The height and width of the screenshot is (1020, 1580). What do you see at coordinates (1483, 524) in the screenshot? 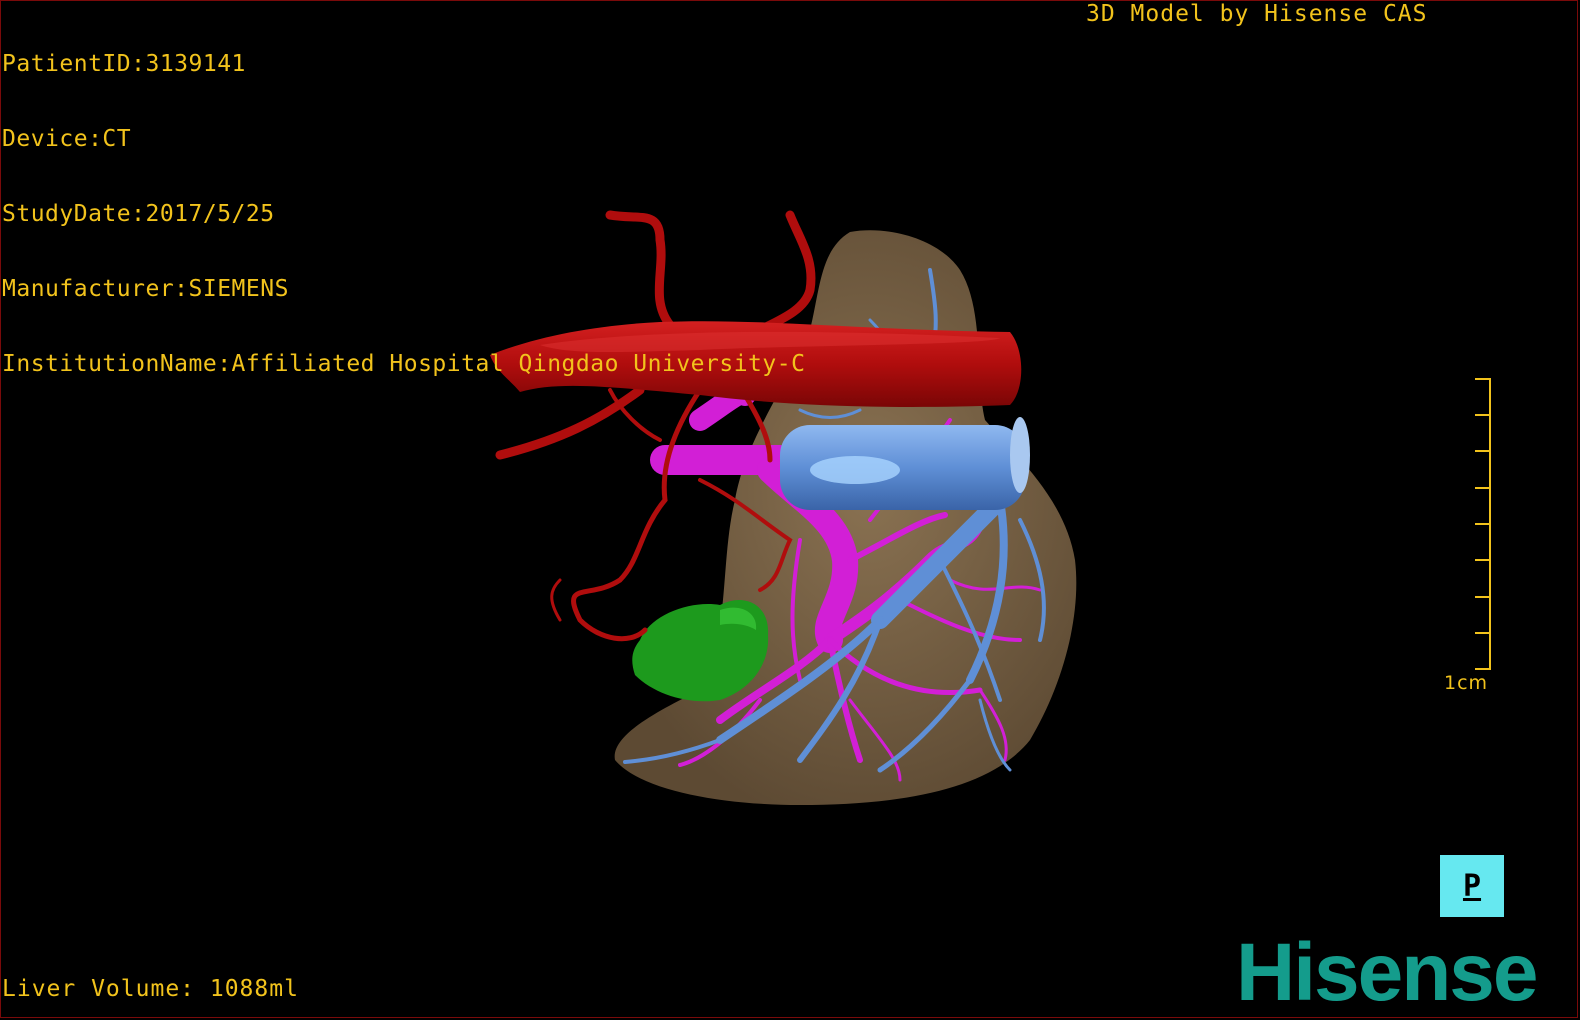
I see `scale-ruler-icon` at bounding box center [1483, 524].